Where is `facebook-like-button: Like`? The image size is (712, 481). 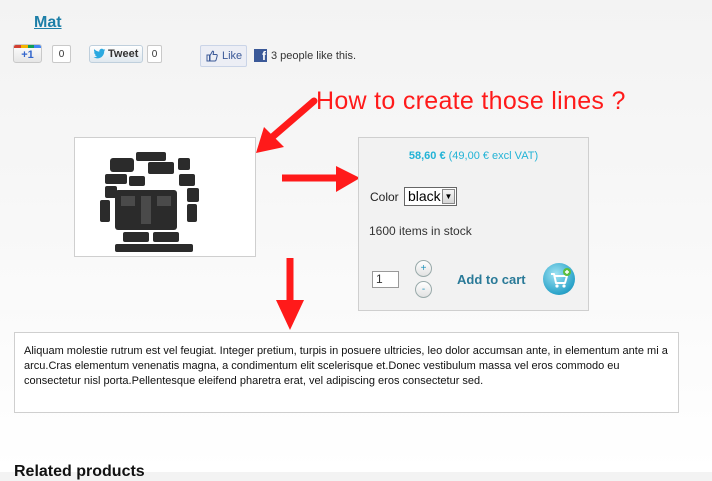
facebook-like-button: Like is located at coordinates (223, 56).